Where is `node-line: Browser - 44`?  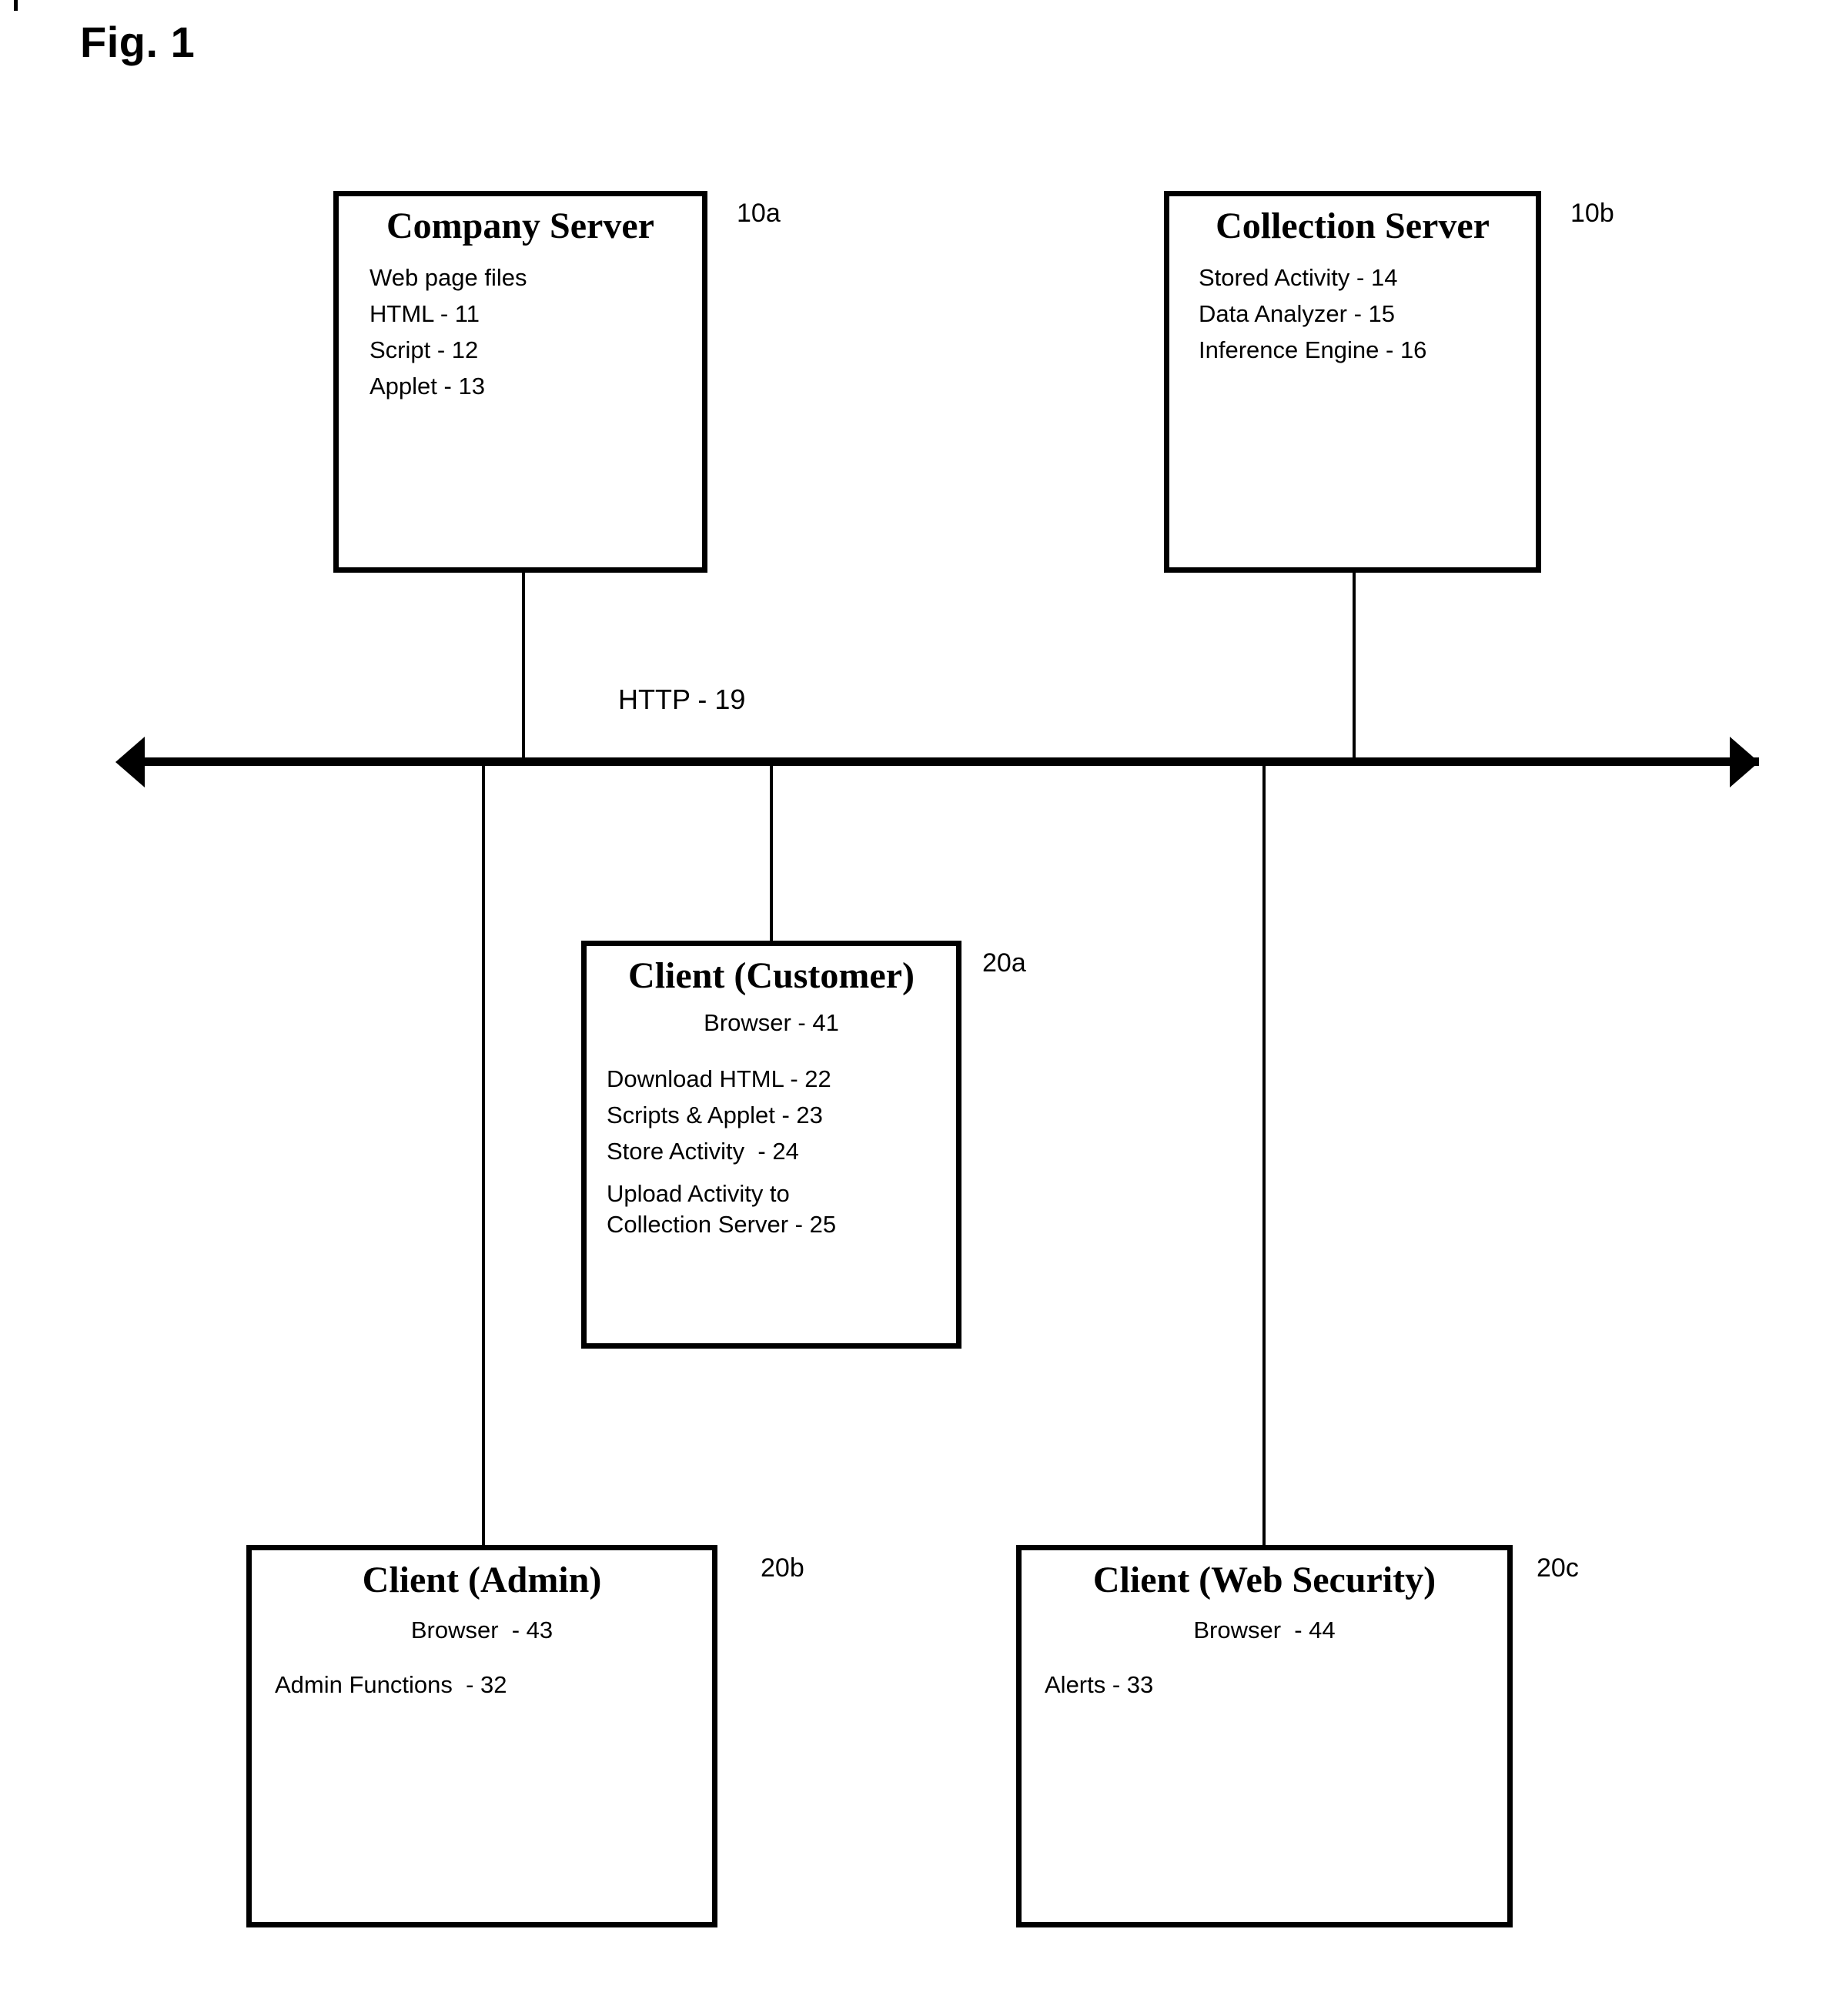 node-line: Browser - 44 is located at coordinates (1264, 1629).